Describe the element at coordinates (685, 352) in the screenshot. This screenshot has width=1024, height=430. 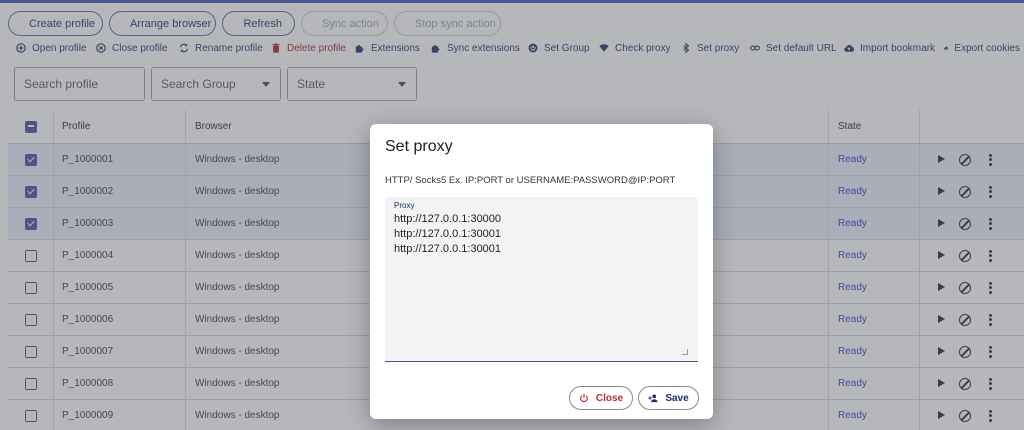
I see `resize-grip-icon` at that location.